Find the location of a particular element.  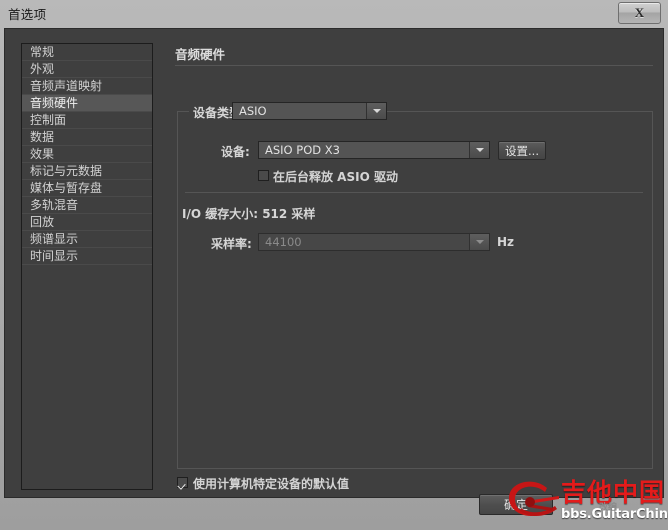

page-title-rule is located at coordinates (414, 65).